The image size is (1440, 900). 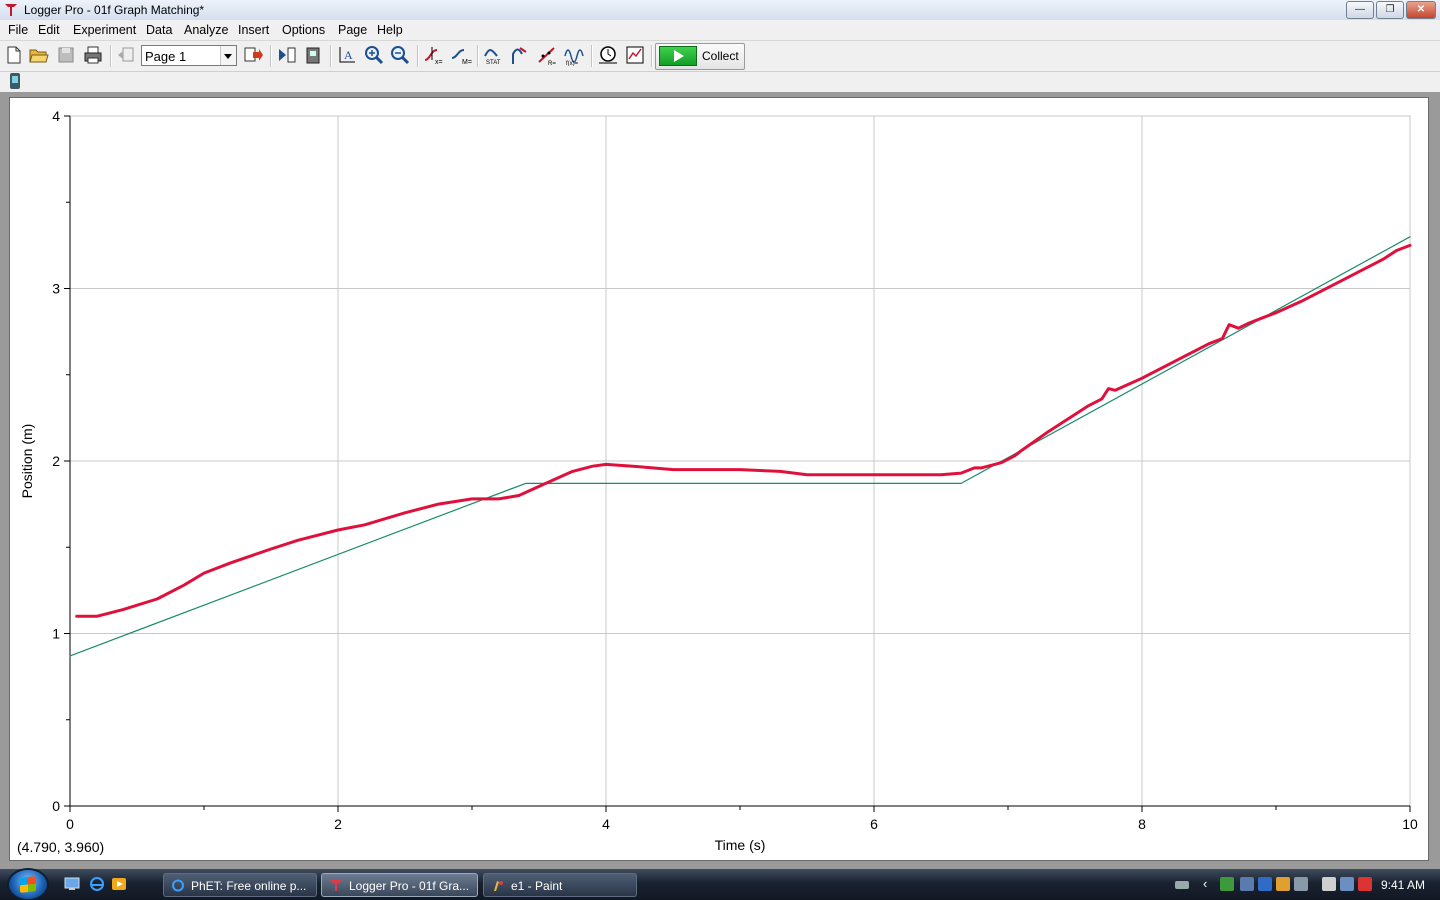 I want to click on logger-pro-icon, so click(x=336, y=885).